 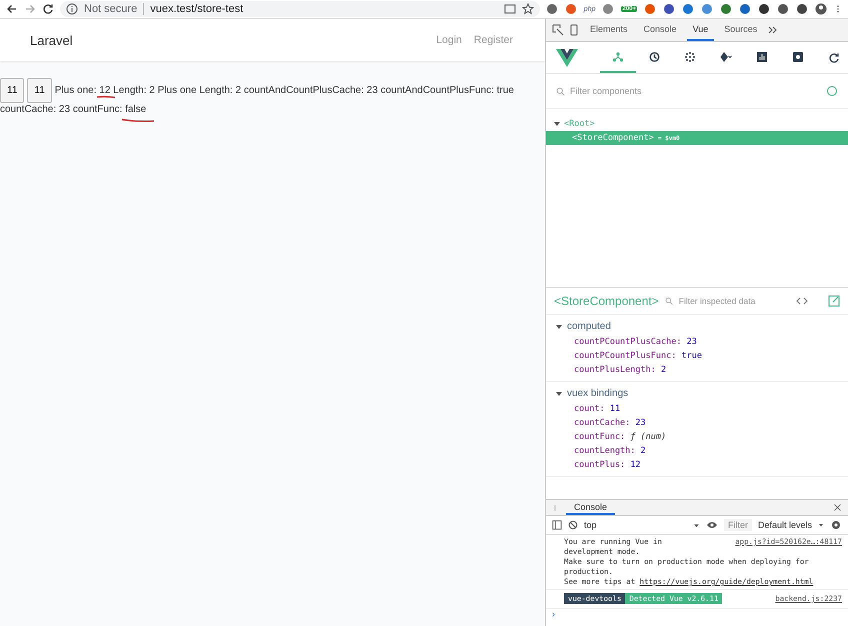 What do you see at coordinates (300, 9) in the screenshot?
I see `address-bar: Not secure vuex.test/store-test` at bounding box center [300, 9].